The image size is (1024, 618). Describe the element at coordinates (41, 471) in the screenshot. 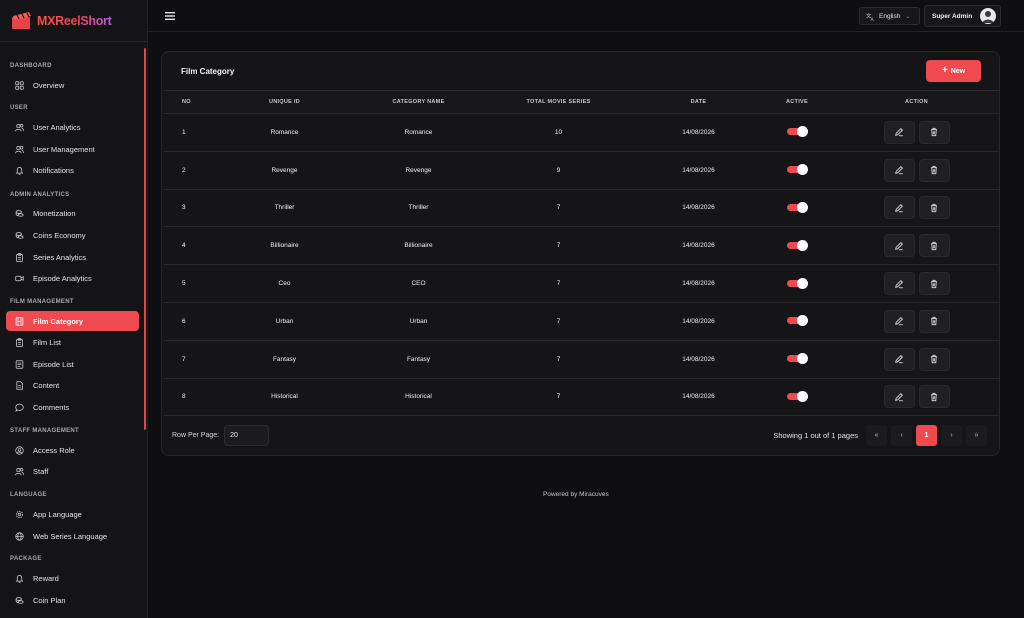

I see `sidebar-item-label: Staff` at that location.